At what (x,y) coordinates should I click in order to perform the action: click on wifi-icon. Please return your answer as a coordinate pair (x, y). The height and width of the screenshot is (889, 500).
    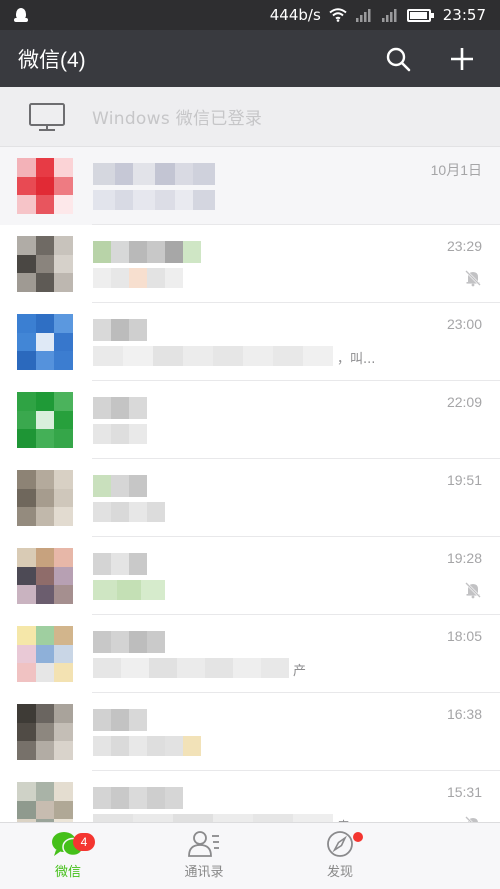
    Looking at the image, I should click on (338, 15).